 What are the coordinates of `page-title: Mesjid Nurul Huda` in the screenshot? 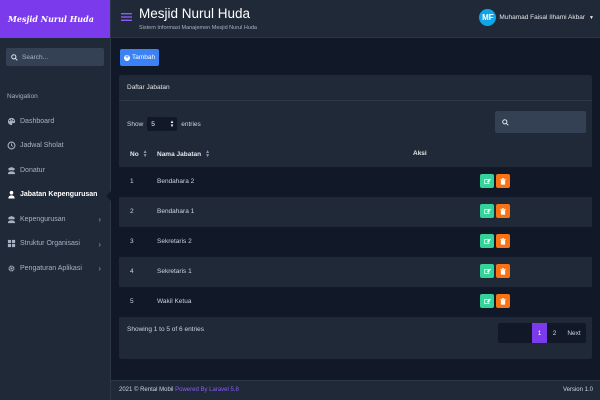 It's located at (195, 13).